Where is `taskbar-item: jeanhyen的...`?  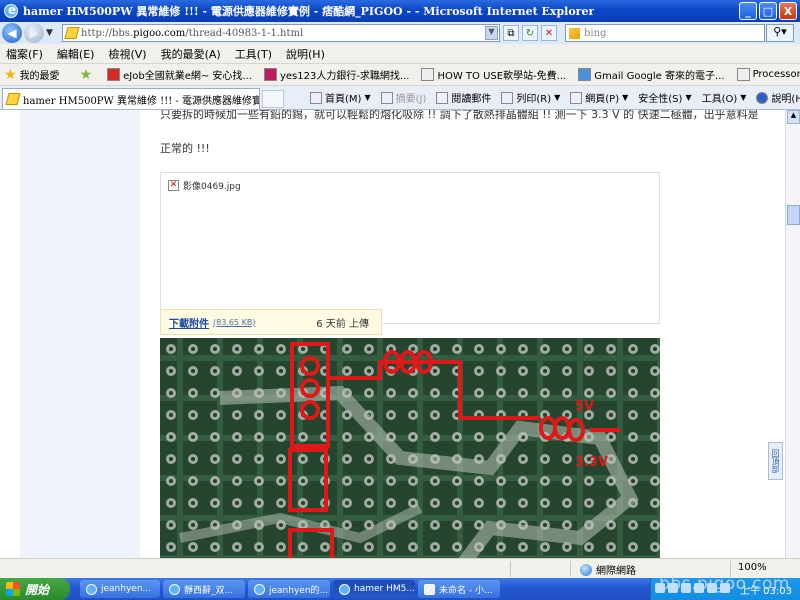 taskbar-item: jeanhyen的... is located at coordinates (289, 589).